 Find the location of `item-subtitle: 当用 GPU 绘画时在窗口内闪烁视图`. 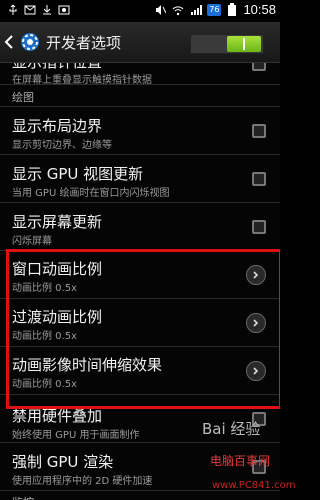

item-subtitle: 当用 GPU 绘画时在窗口内闪烁视图 is located at coordinates (91, 193).